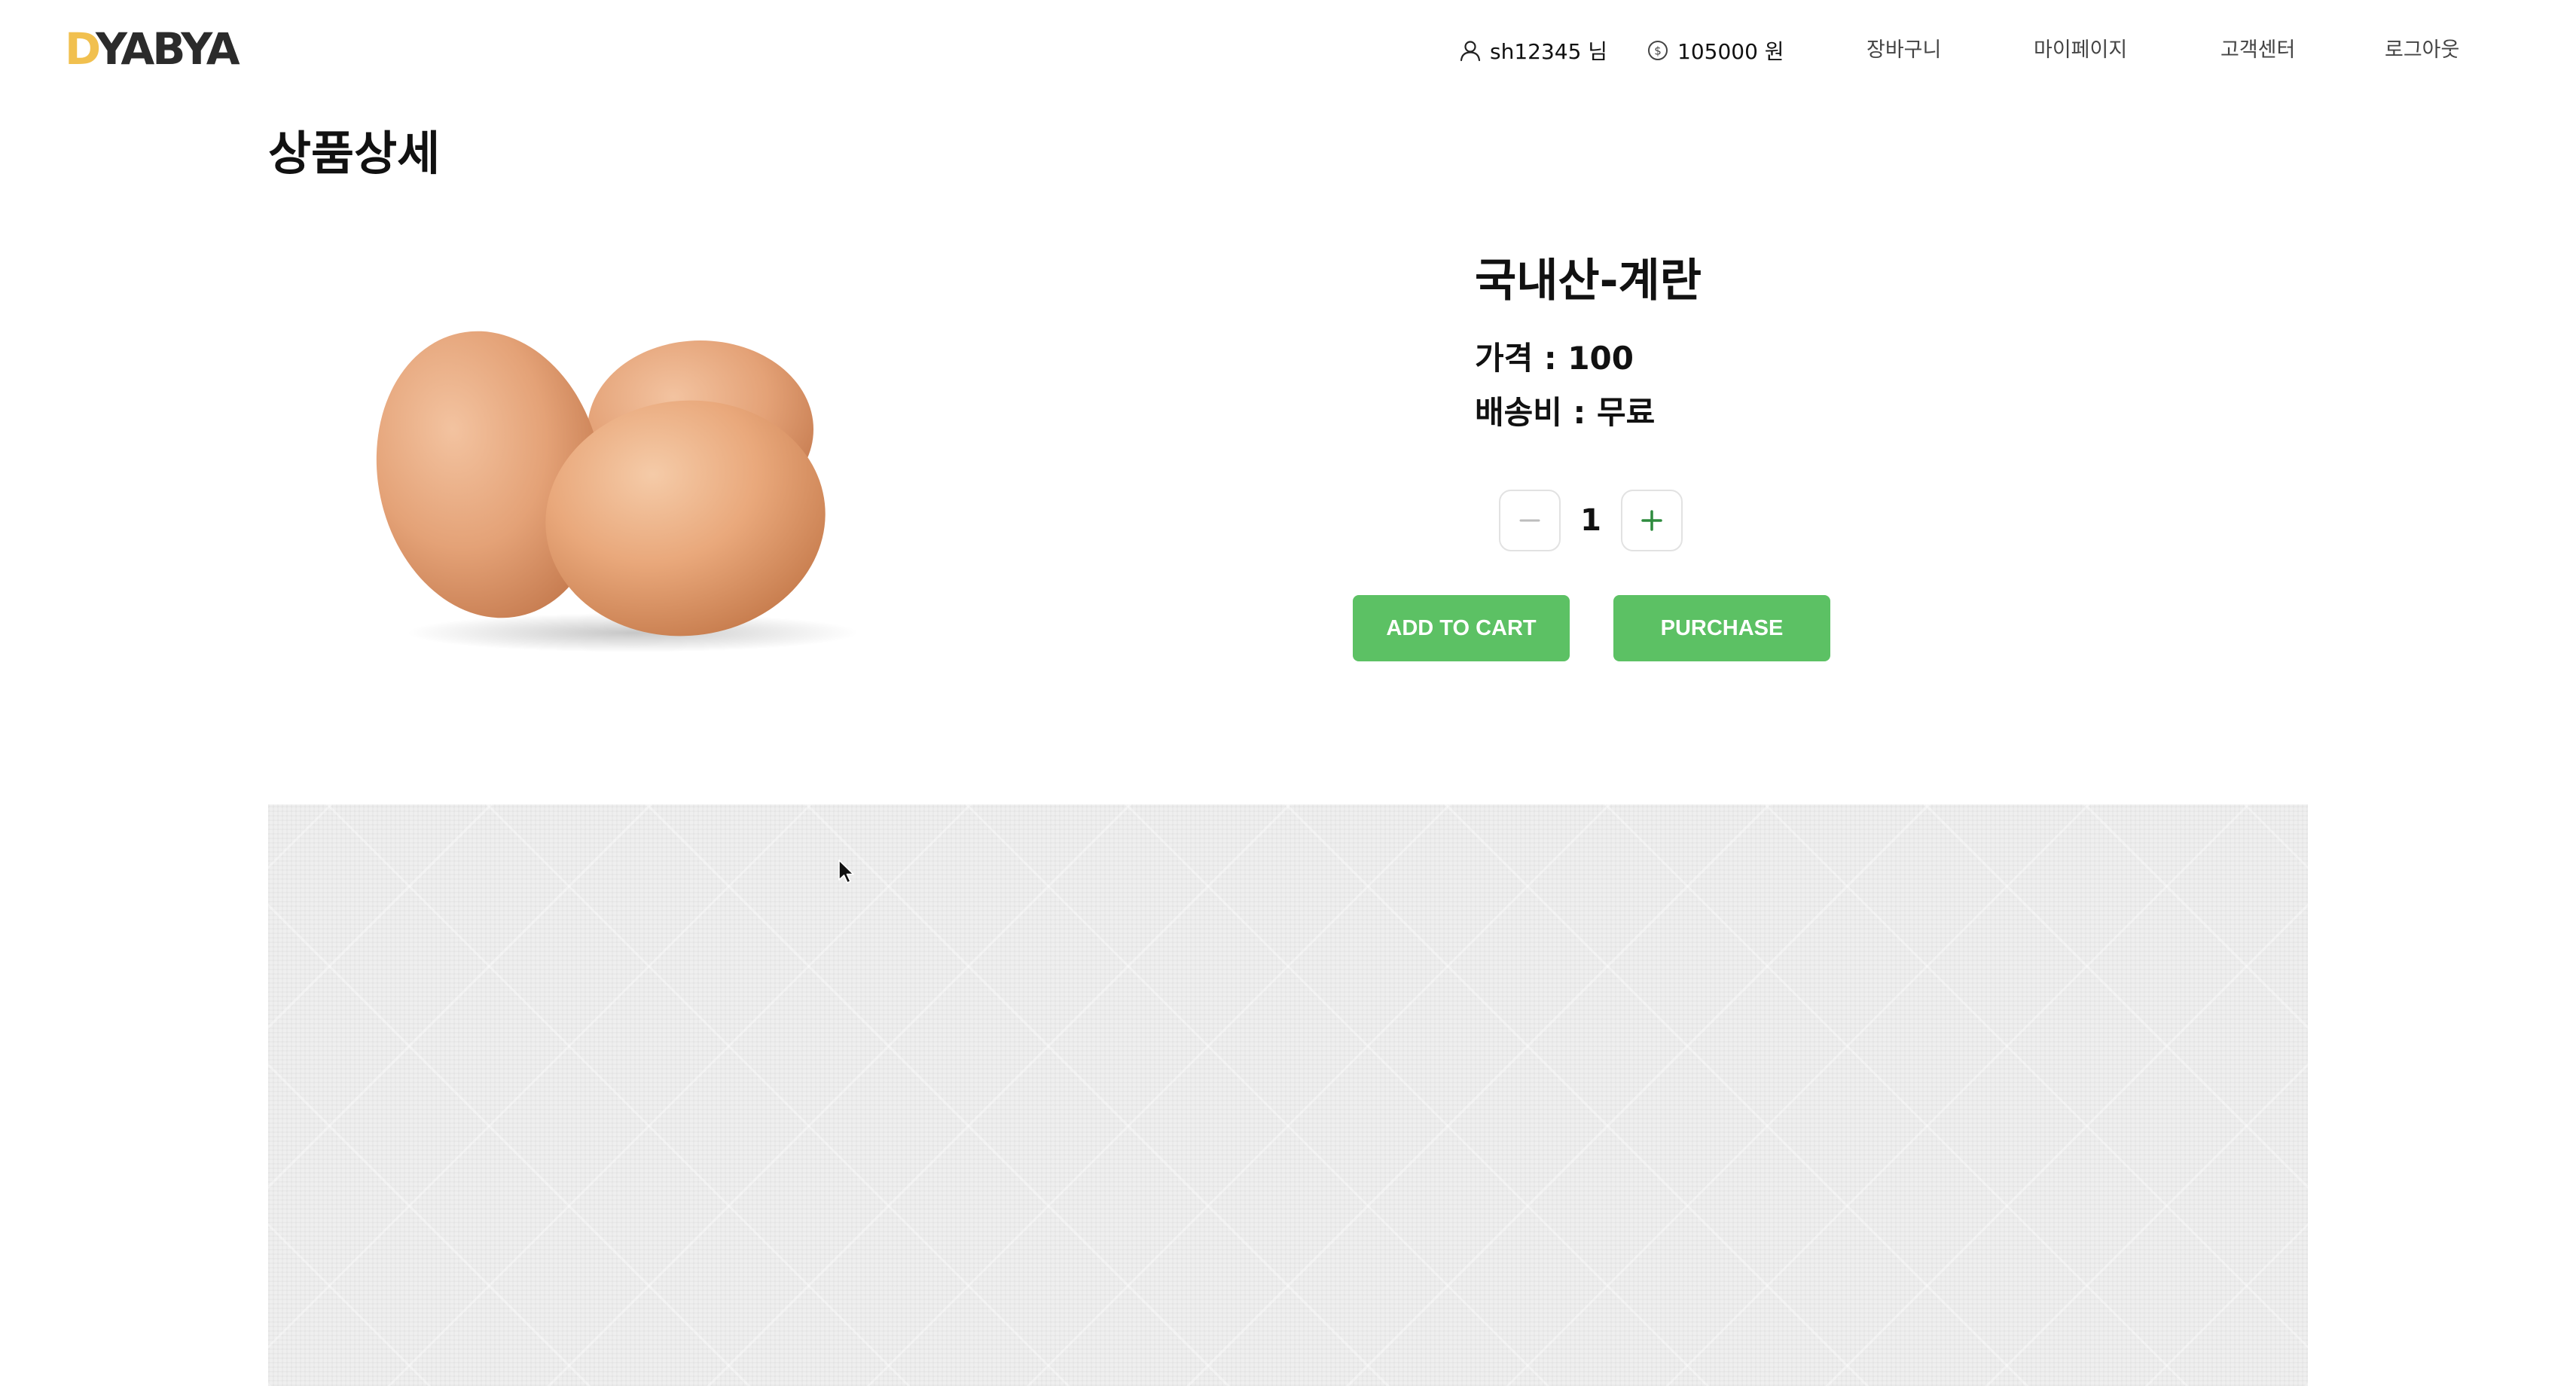 This screenshot has height=1386, width=2576. I want to click on coin-icon: $, so click(1658, 51).